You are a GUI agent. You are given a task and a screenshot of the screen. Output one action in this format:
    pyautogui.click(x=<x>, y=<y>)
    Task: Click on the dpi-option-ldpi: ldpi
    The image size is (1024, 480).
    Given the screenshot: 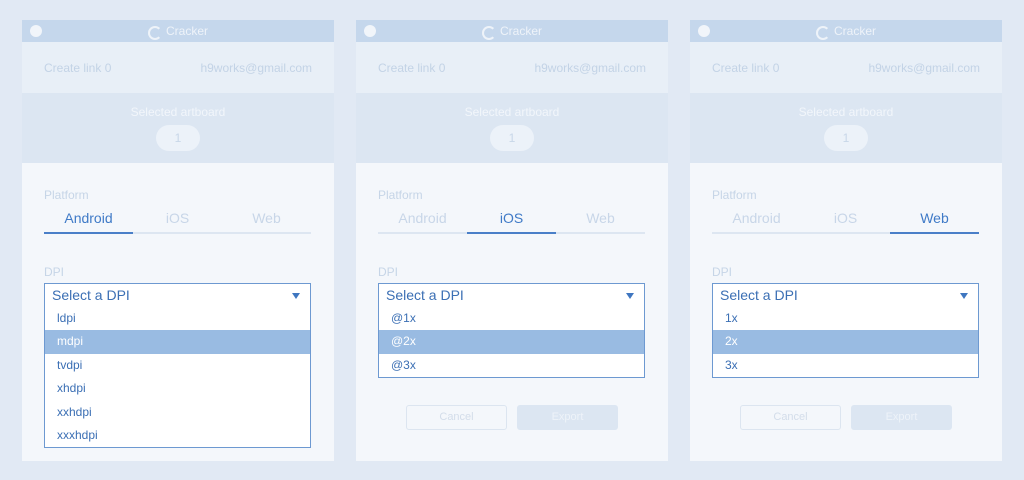 What is the action you would take?
    pyautogui.click(x=177, y=318)
    